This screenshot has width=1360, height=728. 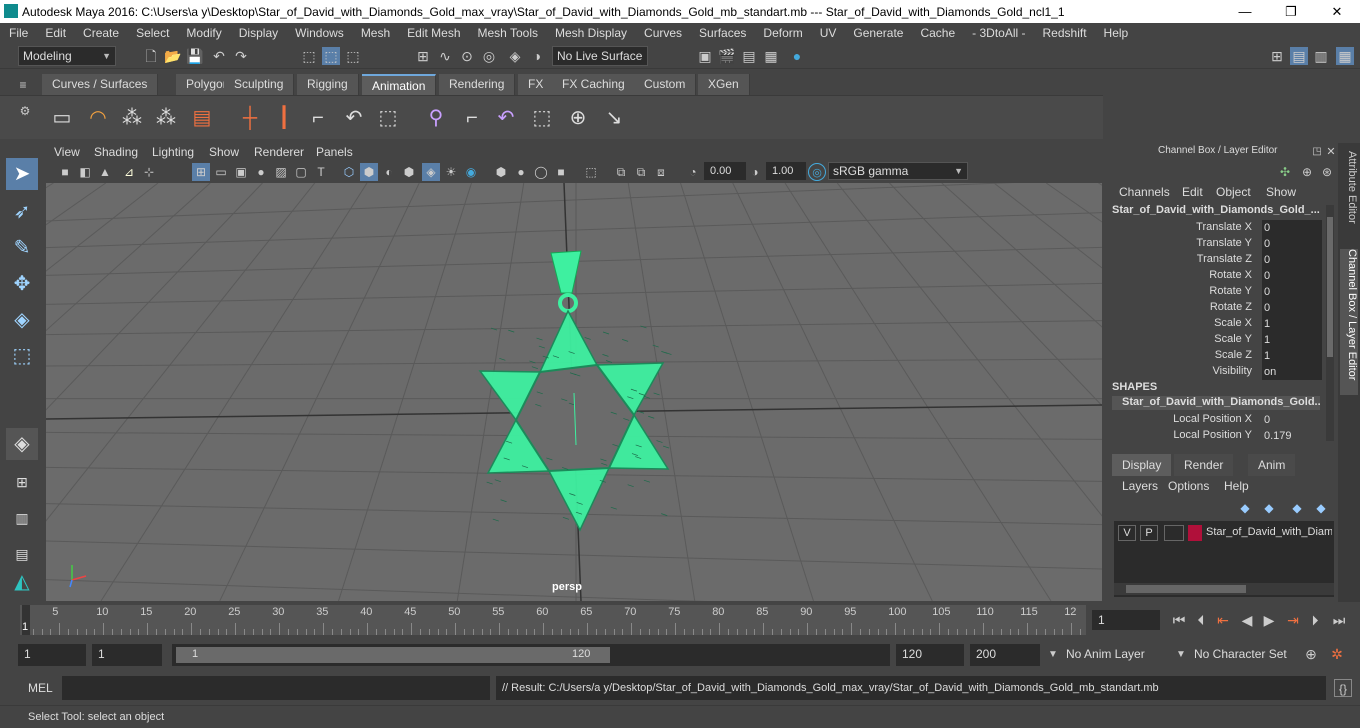 I want to click on shelf-tab-xgen: XGen, so click(x=724, y=84).